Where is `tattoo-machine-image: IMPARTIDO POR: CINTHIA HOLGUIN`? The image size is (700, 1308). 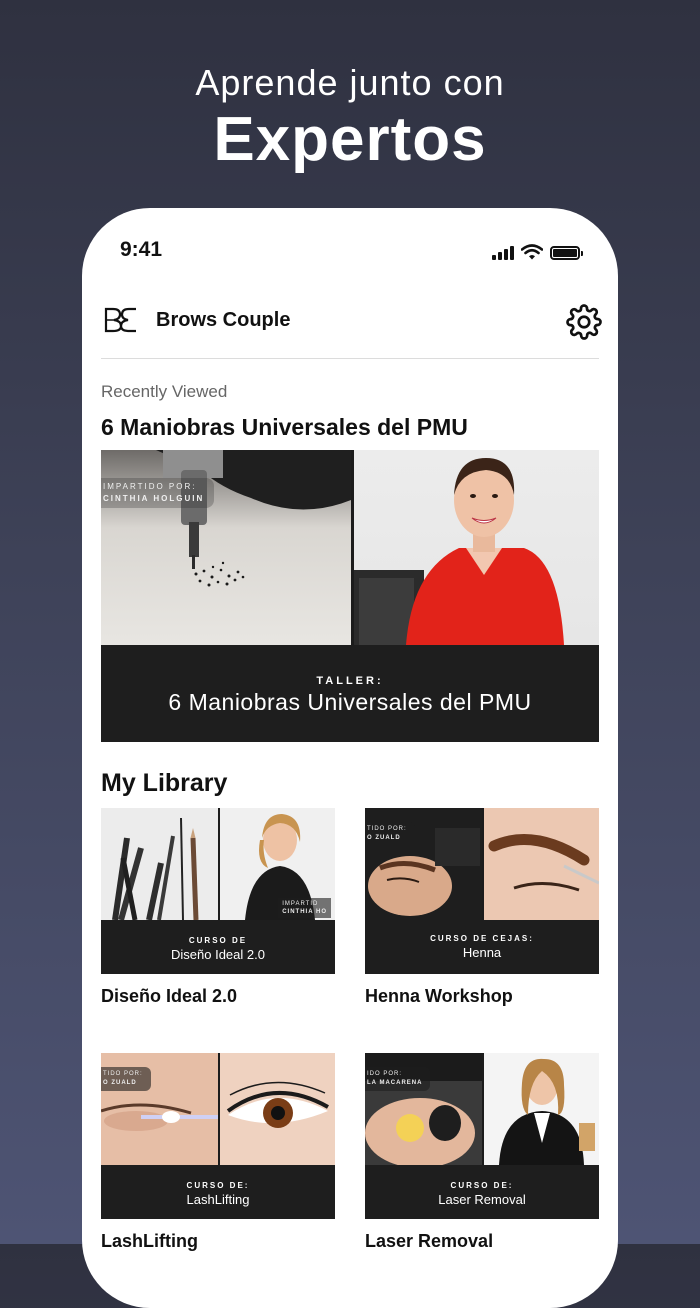
tattoo-machine-image: IMPARTIDO POR: CINTHIA HOLGUIN is located at coordinates (226, 547).